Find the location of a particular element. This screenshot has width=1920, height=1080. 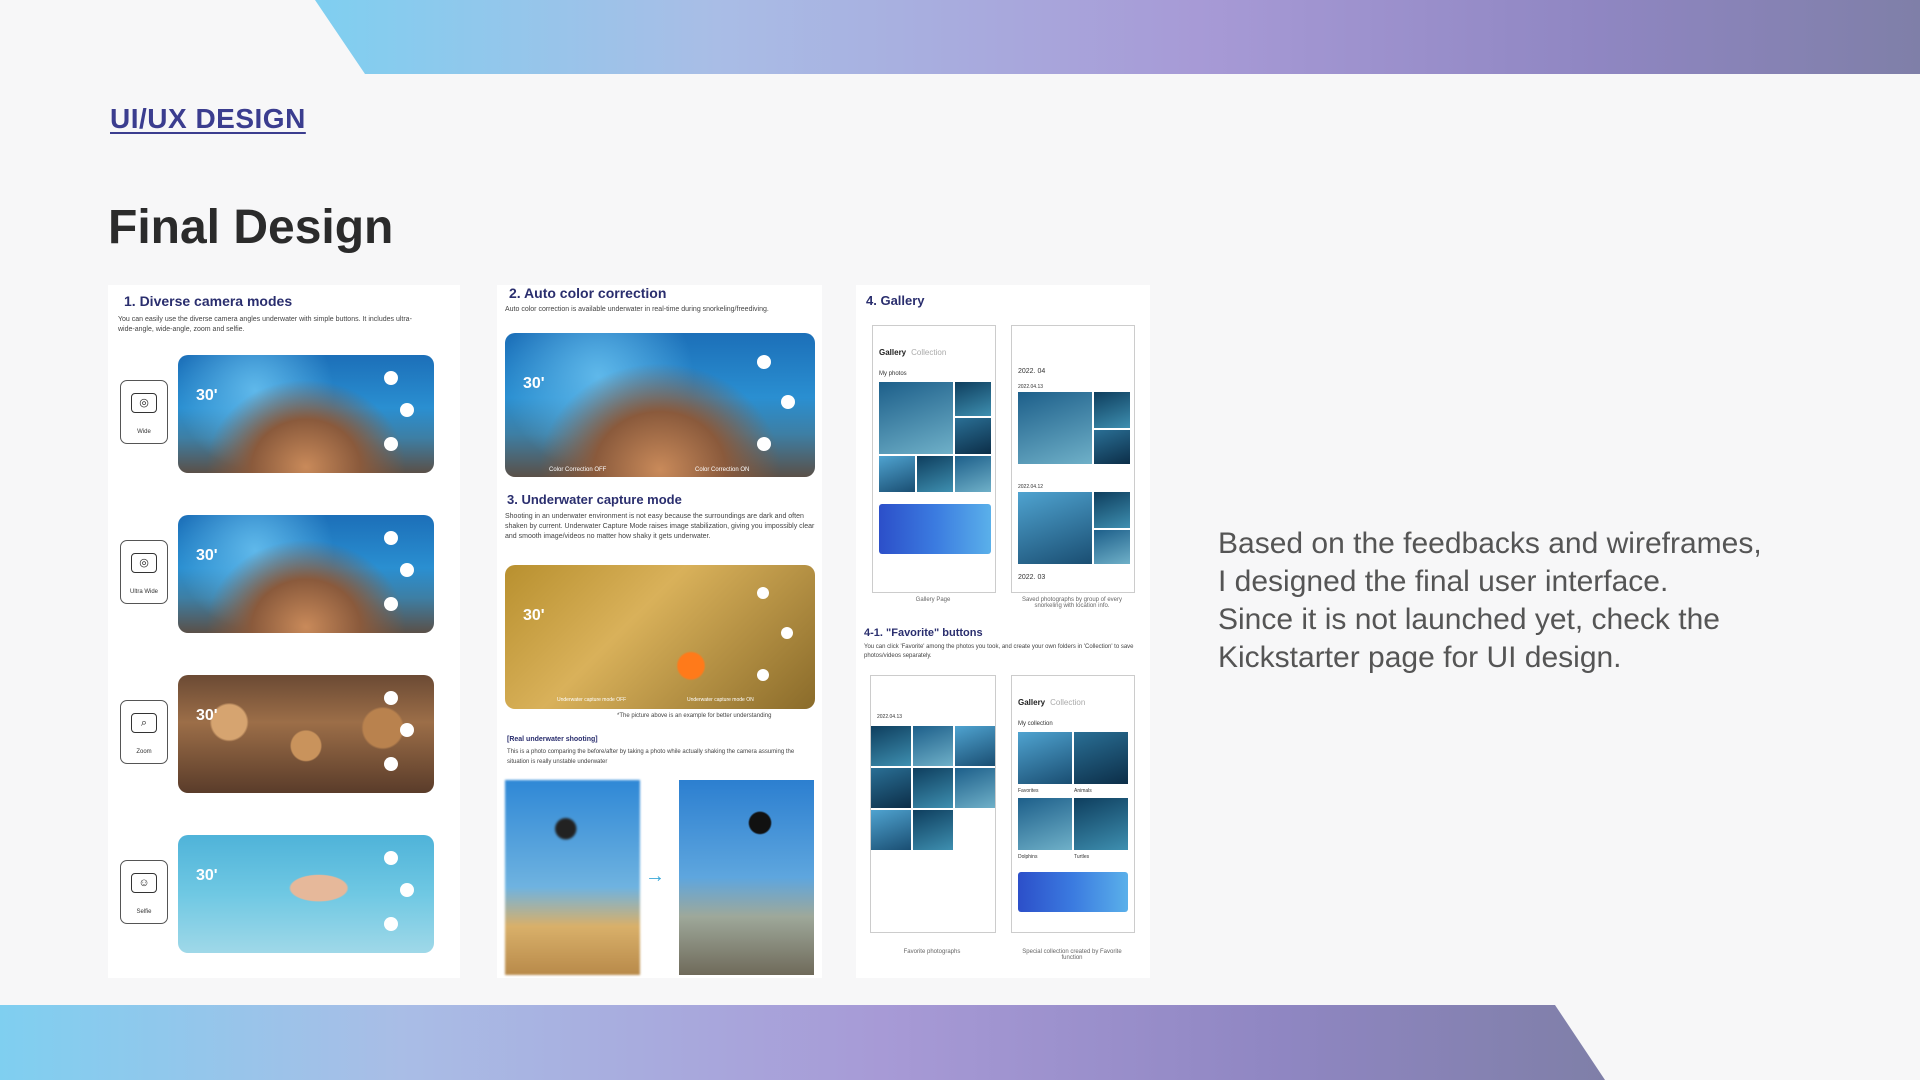

phone-my-photos: 2022. 04 2022.04.13 2022.04.12 2022. 03 is located at coordinates (1073, 459).